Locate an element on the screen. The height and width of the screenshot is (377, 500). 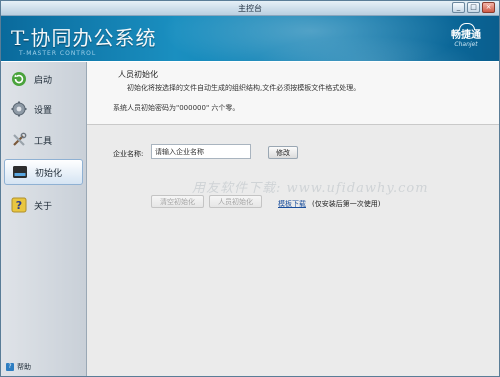
sidebar-item-settings: 设置 is located at coordinates (43, 109).